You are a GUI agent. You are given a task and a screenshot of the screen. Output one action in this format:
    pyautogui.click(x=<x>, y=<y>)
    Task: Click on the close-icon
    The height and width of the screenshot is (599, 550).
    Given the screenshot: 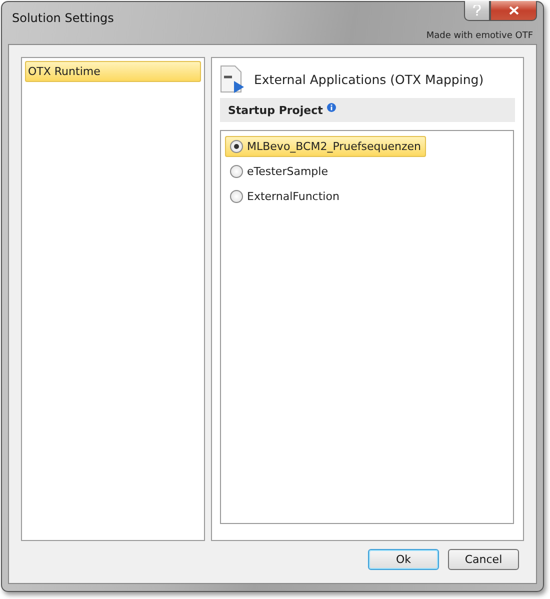 What is the action you would take?
    pyautogui.click(x=513, y=10)
    